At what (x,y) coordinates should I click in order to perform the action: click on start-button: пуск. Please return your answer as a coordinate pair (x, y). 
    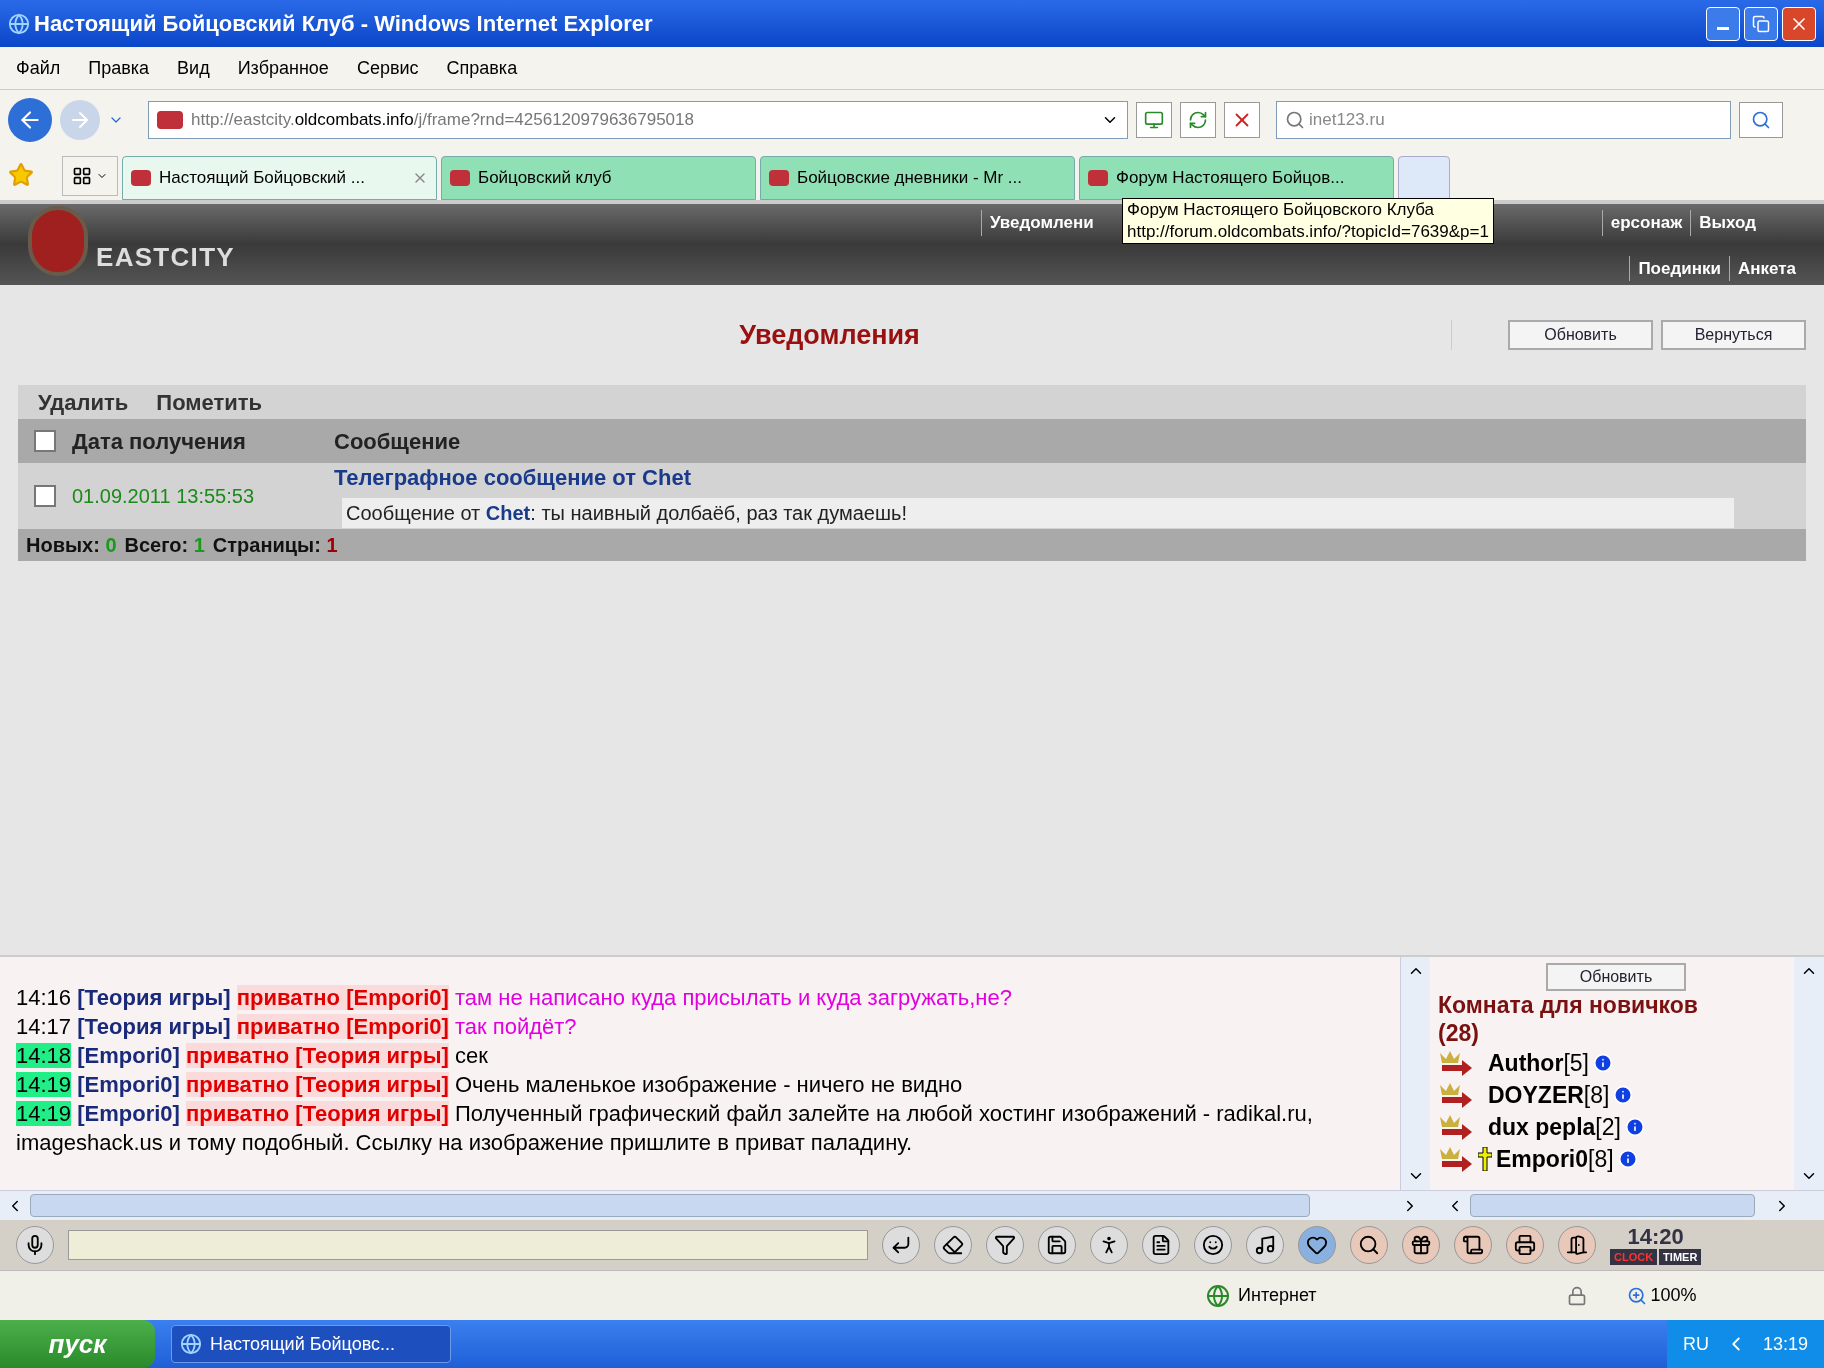
    Looking at the image, I should click on (77, 1344).